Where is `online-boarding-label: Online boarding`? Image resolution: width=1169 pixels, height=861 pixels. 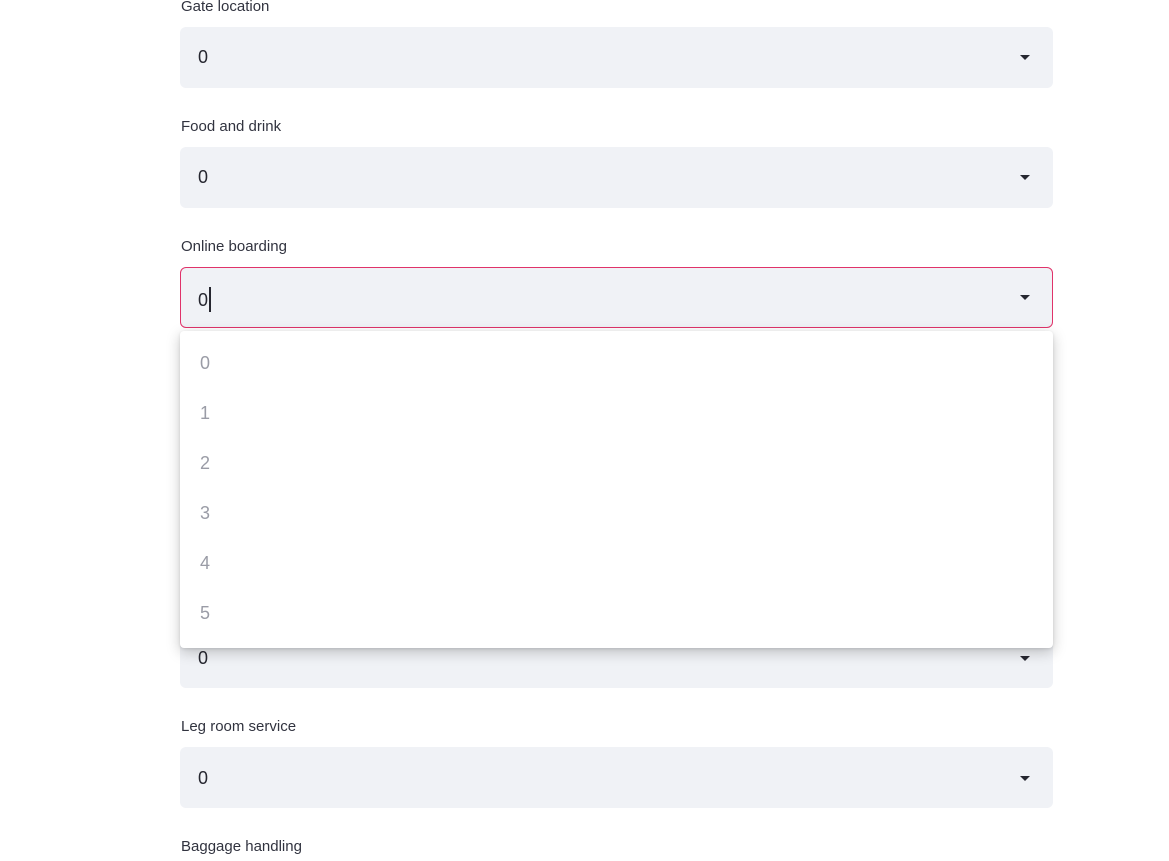 online-boarding-label: Online boarding is located at coordinates (234, 246).